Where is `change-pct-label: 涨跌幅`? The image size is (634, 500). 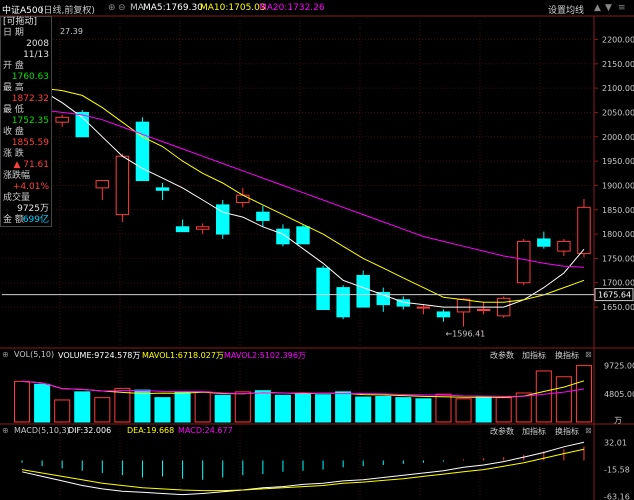 change-pct-label: 涨跌幅 is located at coordinates (17, 176).